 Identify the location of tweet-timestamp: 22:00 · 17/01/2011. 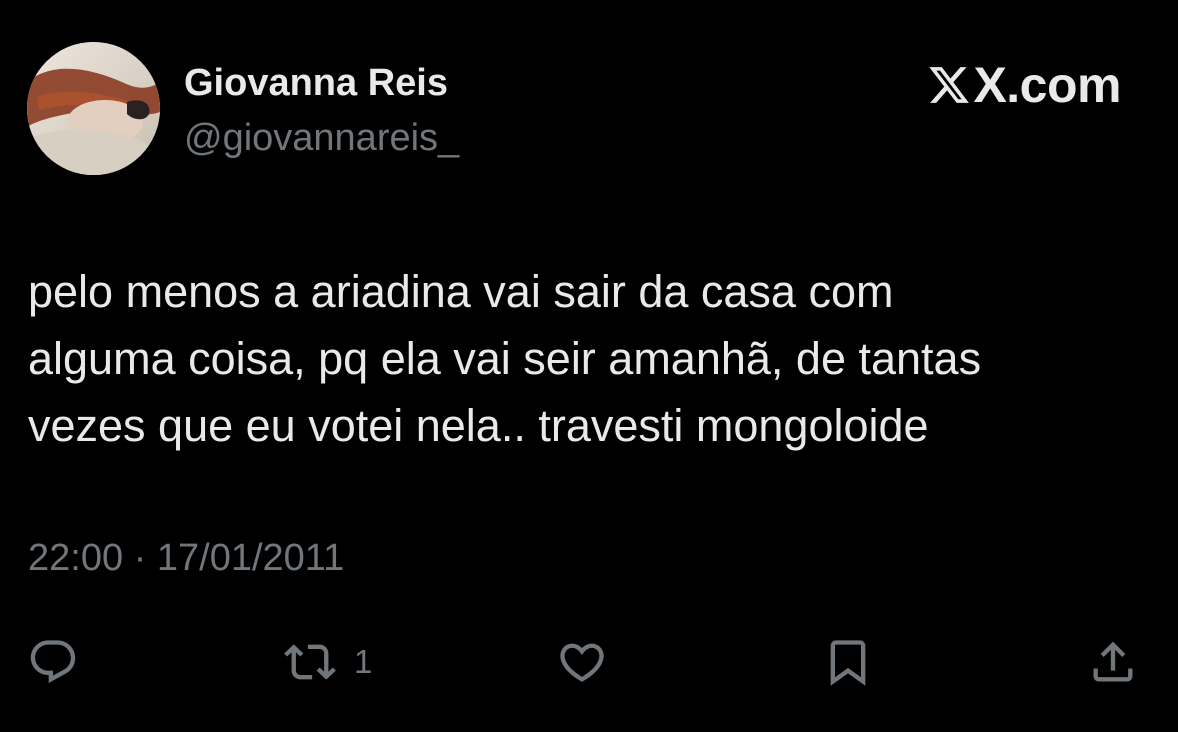
(186, 558).